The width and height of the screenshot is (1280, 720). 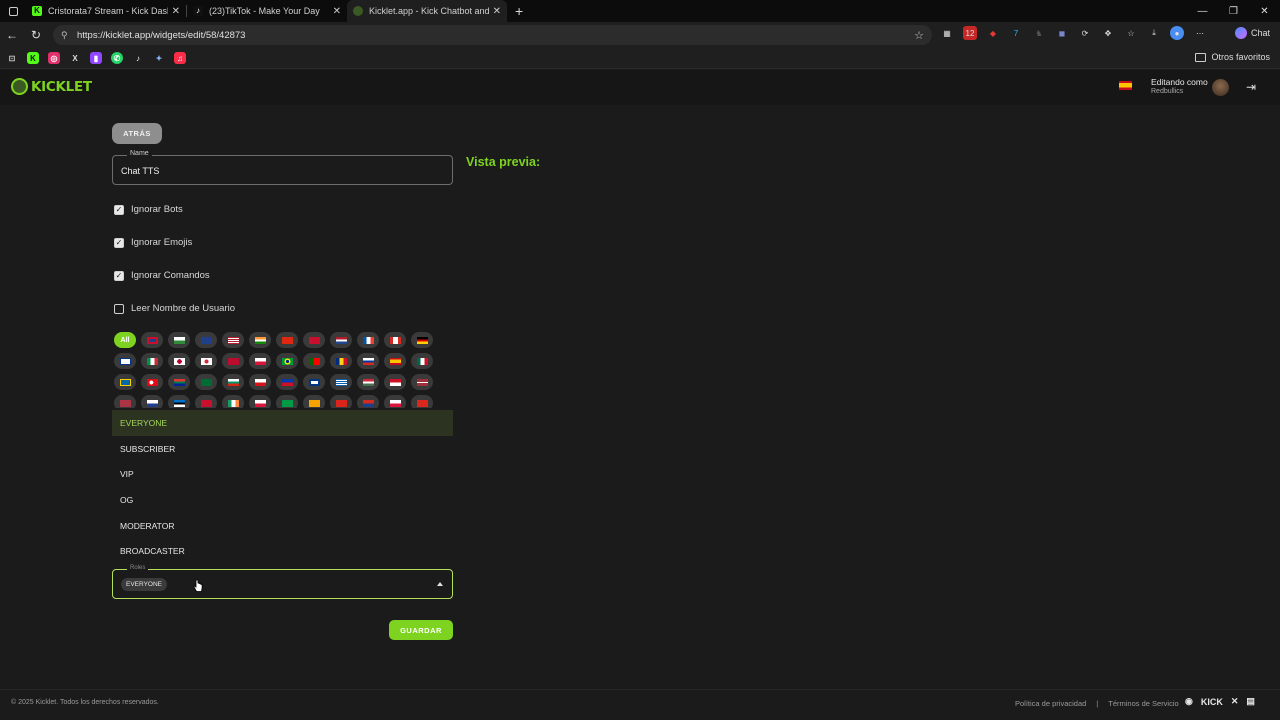 What do you see at coordinates (395, 361) in the screenshot?
I see `flag-spain-icon` at bounding box center [395, 361].